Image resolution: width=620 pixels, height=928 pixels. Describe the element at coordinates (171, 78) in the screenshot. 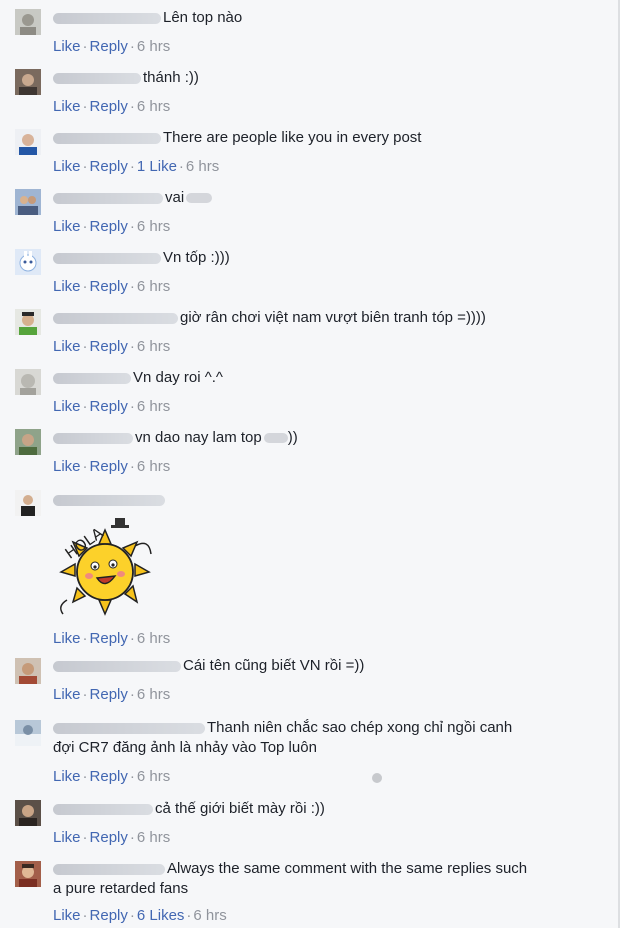

I see `comment-text: thánh :))` at that location.